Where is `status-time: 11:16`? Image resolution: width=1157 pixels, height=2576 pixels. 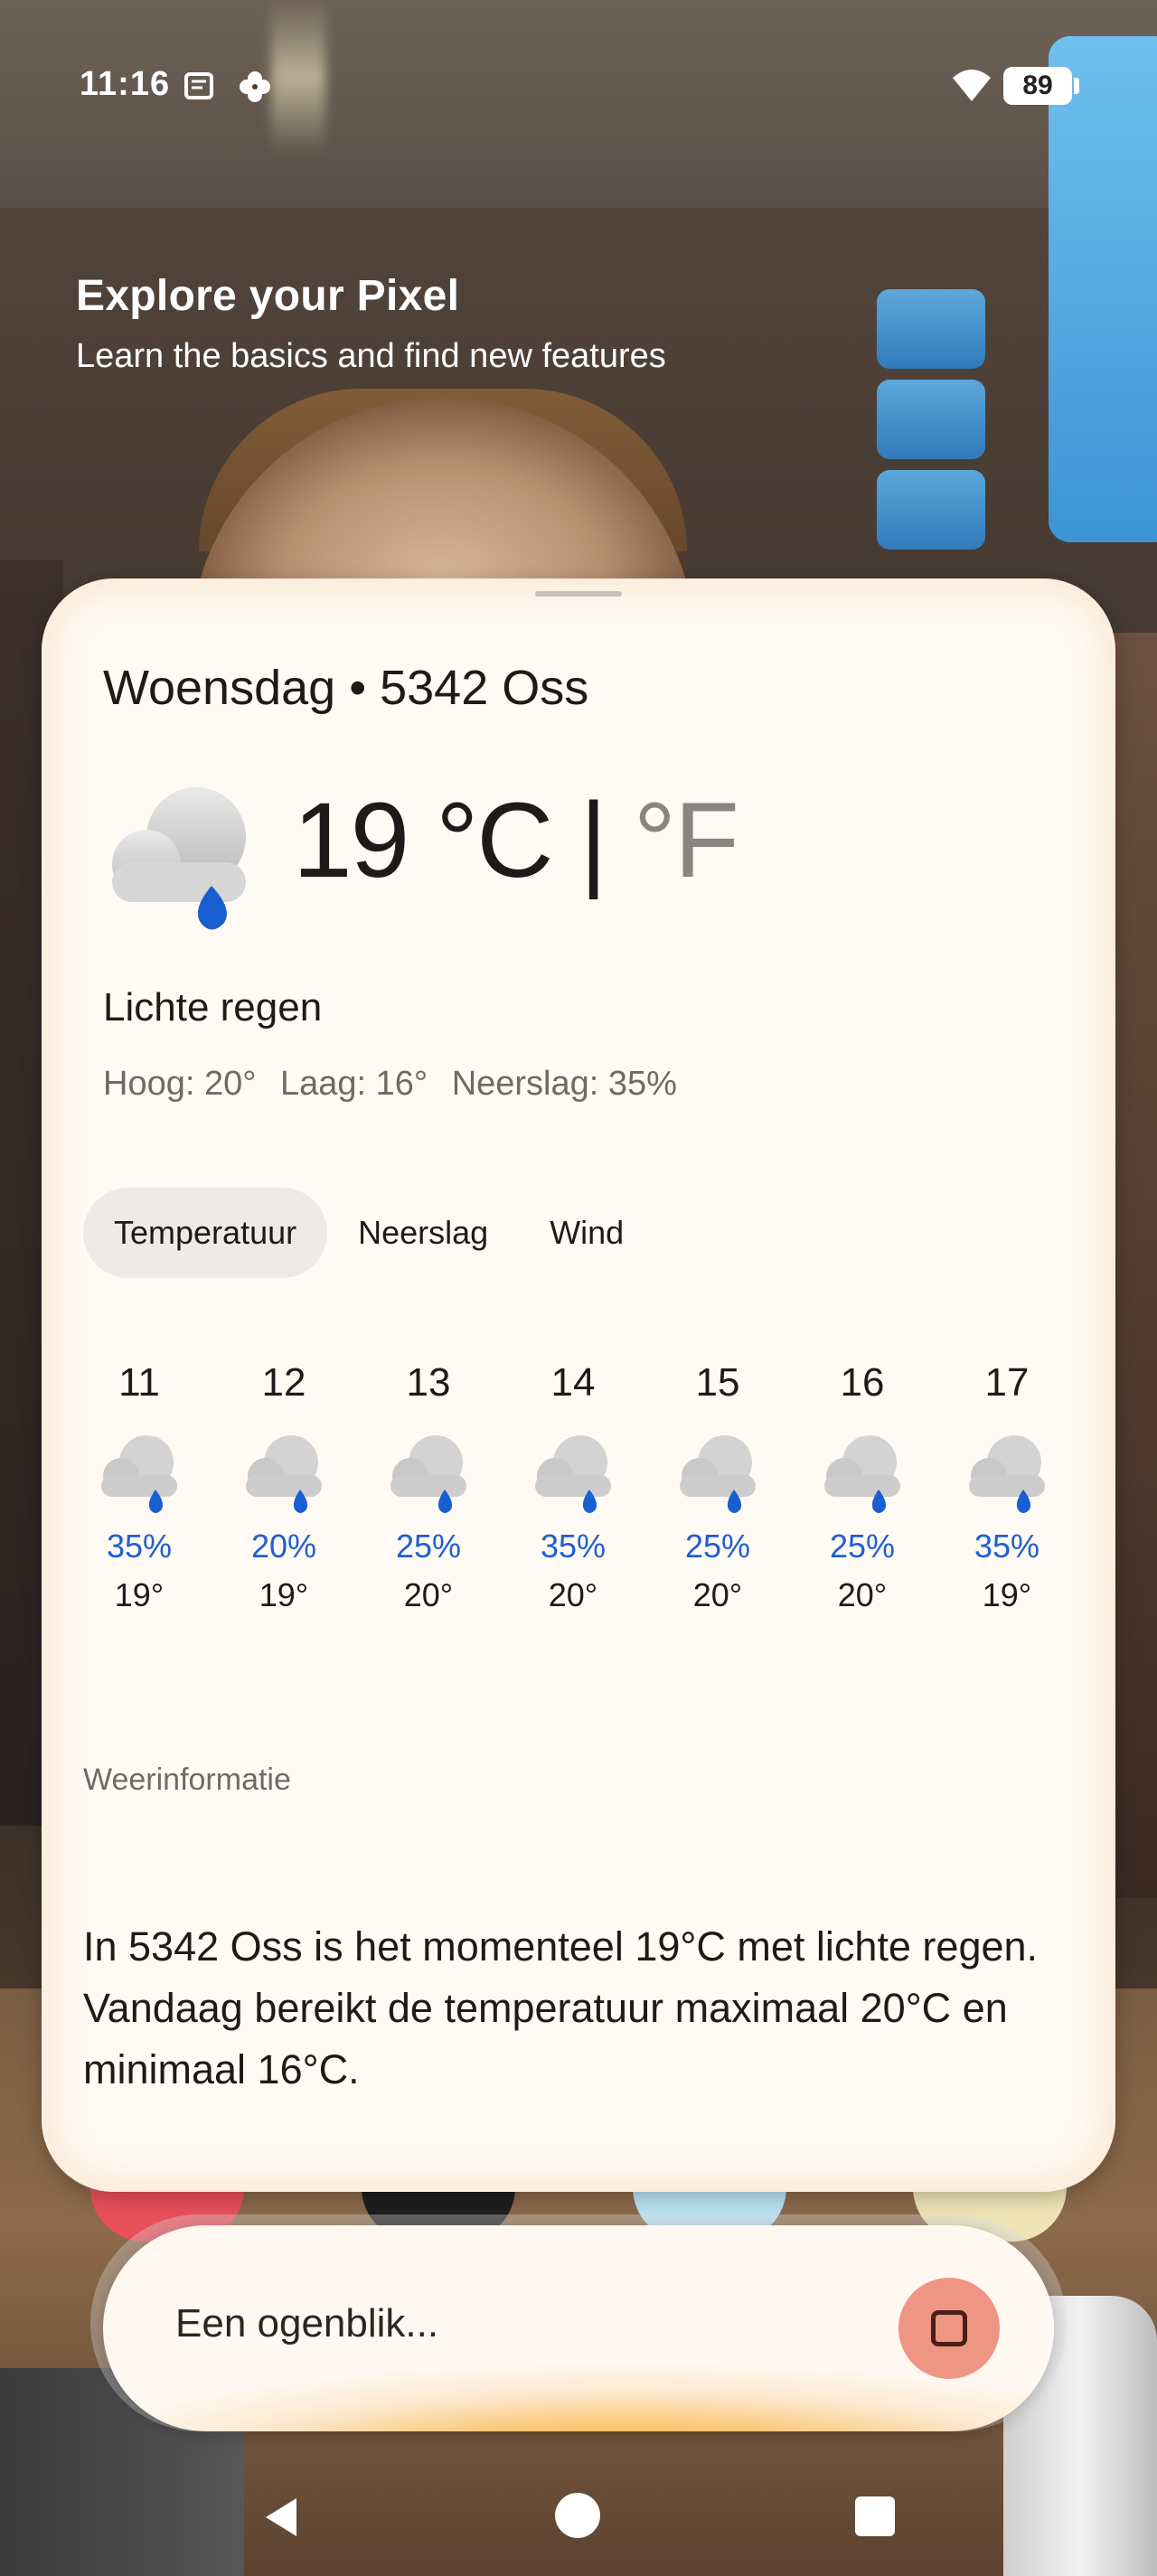 status-time: 11:16 is located at coordinates (126, 84).